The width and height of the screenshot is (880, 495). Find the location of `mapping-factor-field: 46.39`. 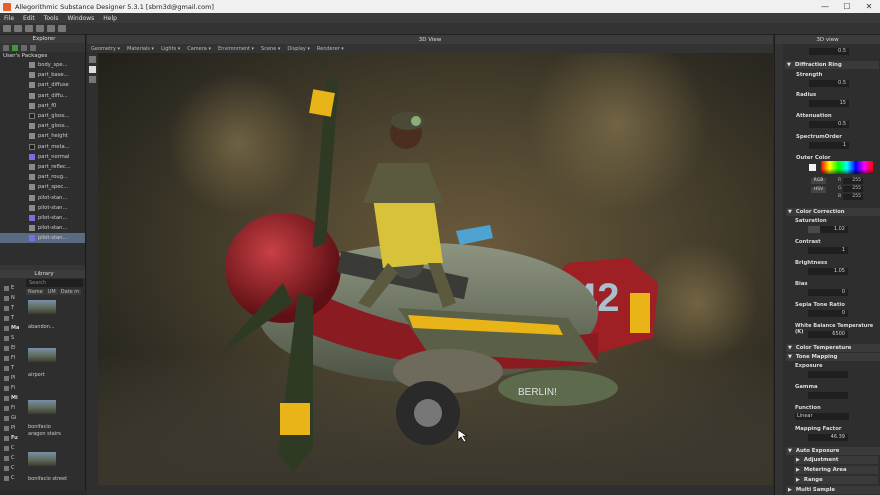

mapping-factor-field: 46.39 is located at coordinates (828, 437).